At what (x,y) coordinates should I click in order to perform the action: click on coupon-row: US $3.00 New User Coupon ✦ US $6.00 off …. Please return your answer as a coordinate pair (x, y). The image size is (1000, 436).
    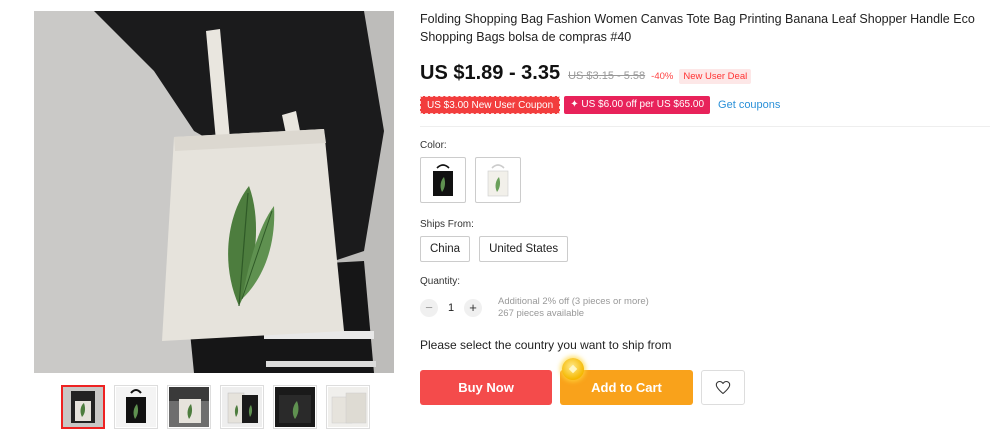
    Looking at the image, I should click on (600, 105).